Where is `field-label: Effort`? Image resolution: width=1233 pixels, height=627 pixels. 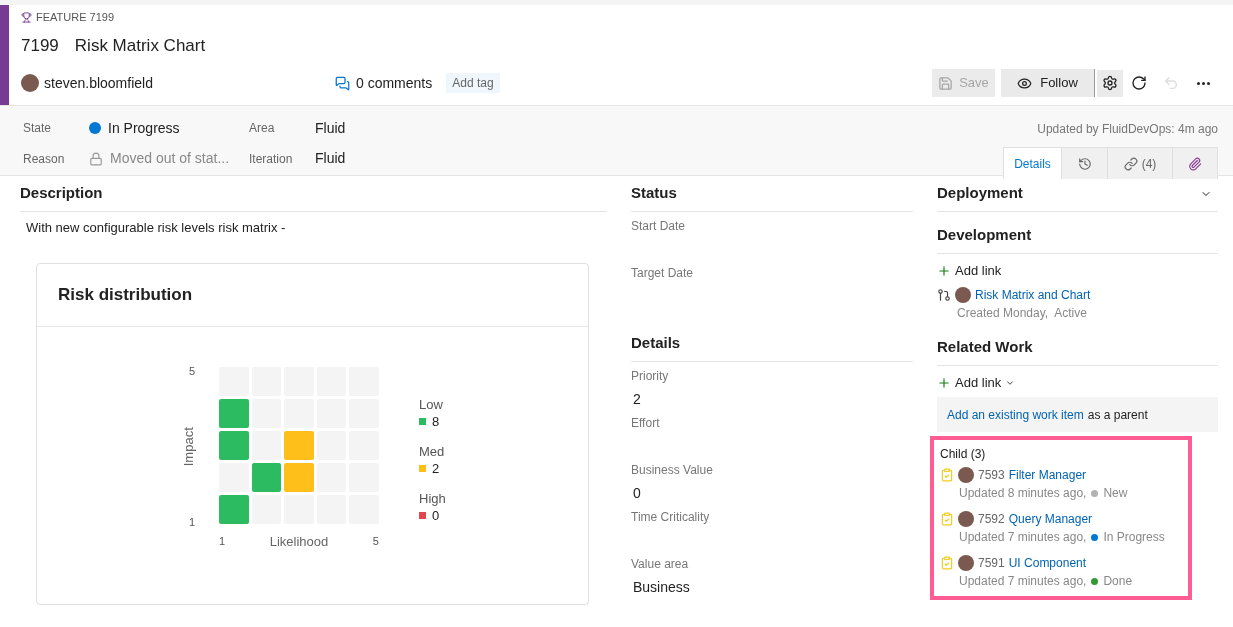 field-label: Effort is located at coordinates (646, 423).